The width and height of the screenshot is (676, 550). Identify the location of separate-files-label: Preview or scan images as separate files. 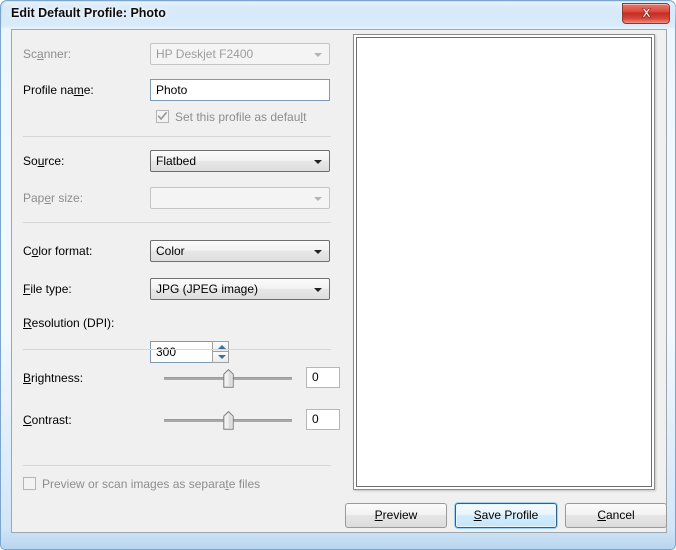
(151, 484).